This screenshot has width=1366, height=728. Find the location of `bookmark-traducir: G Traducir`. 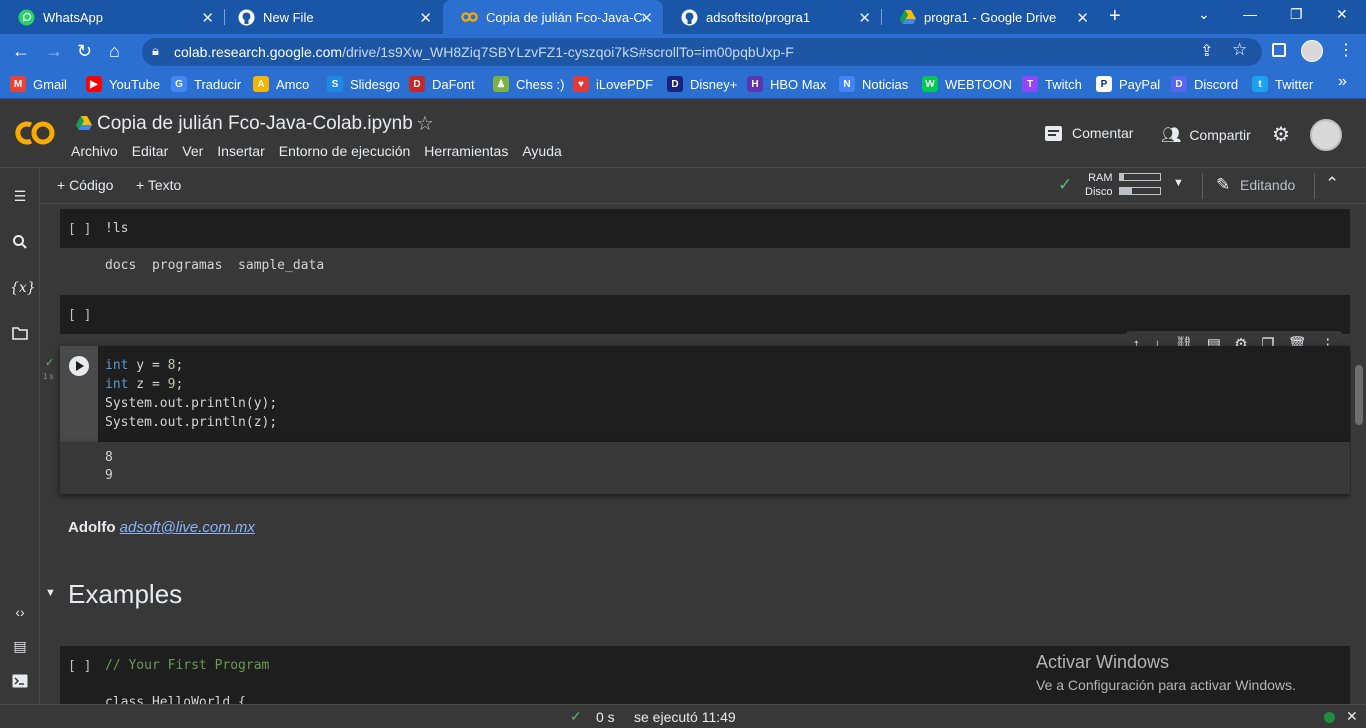

bookmark-traducir: G Traducir is located at coordinates (206, 84).